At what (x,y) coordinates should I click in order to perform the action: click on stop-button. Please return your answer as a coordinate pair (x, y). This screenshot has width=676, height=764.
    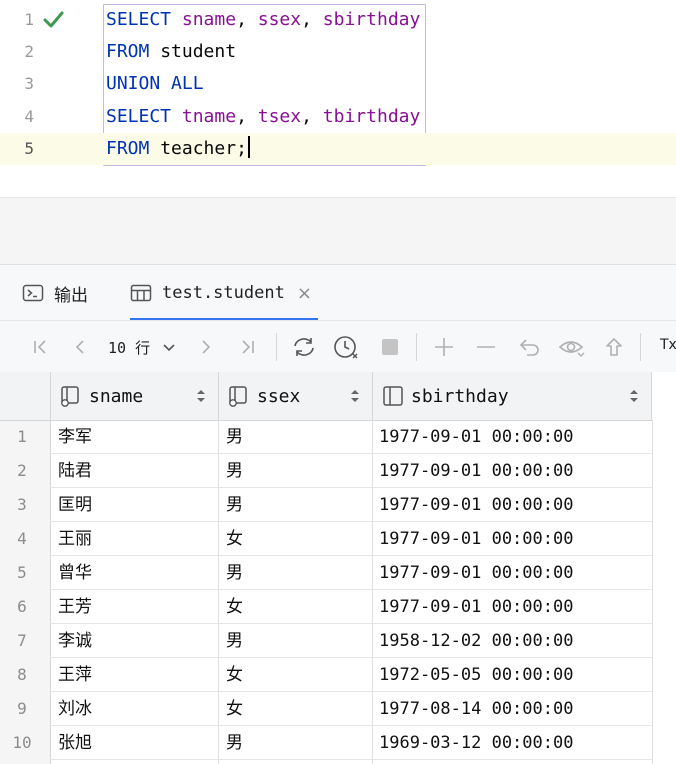
    Looking at the image, I should click on (390, 347).